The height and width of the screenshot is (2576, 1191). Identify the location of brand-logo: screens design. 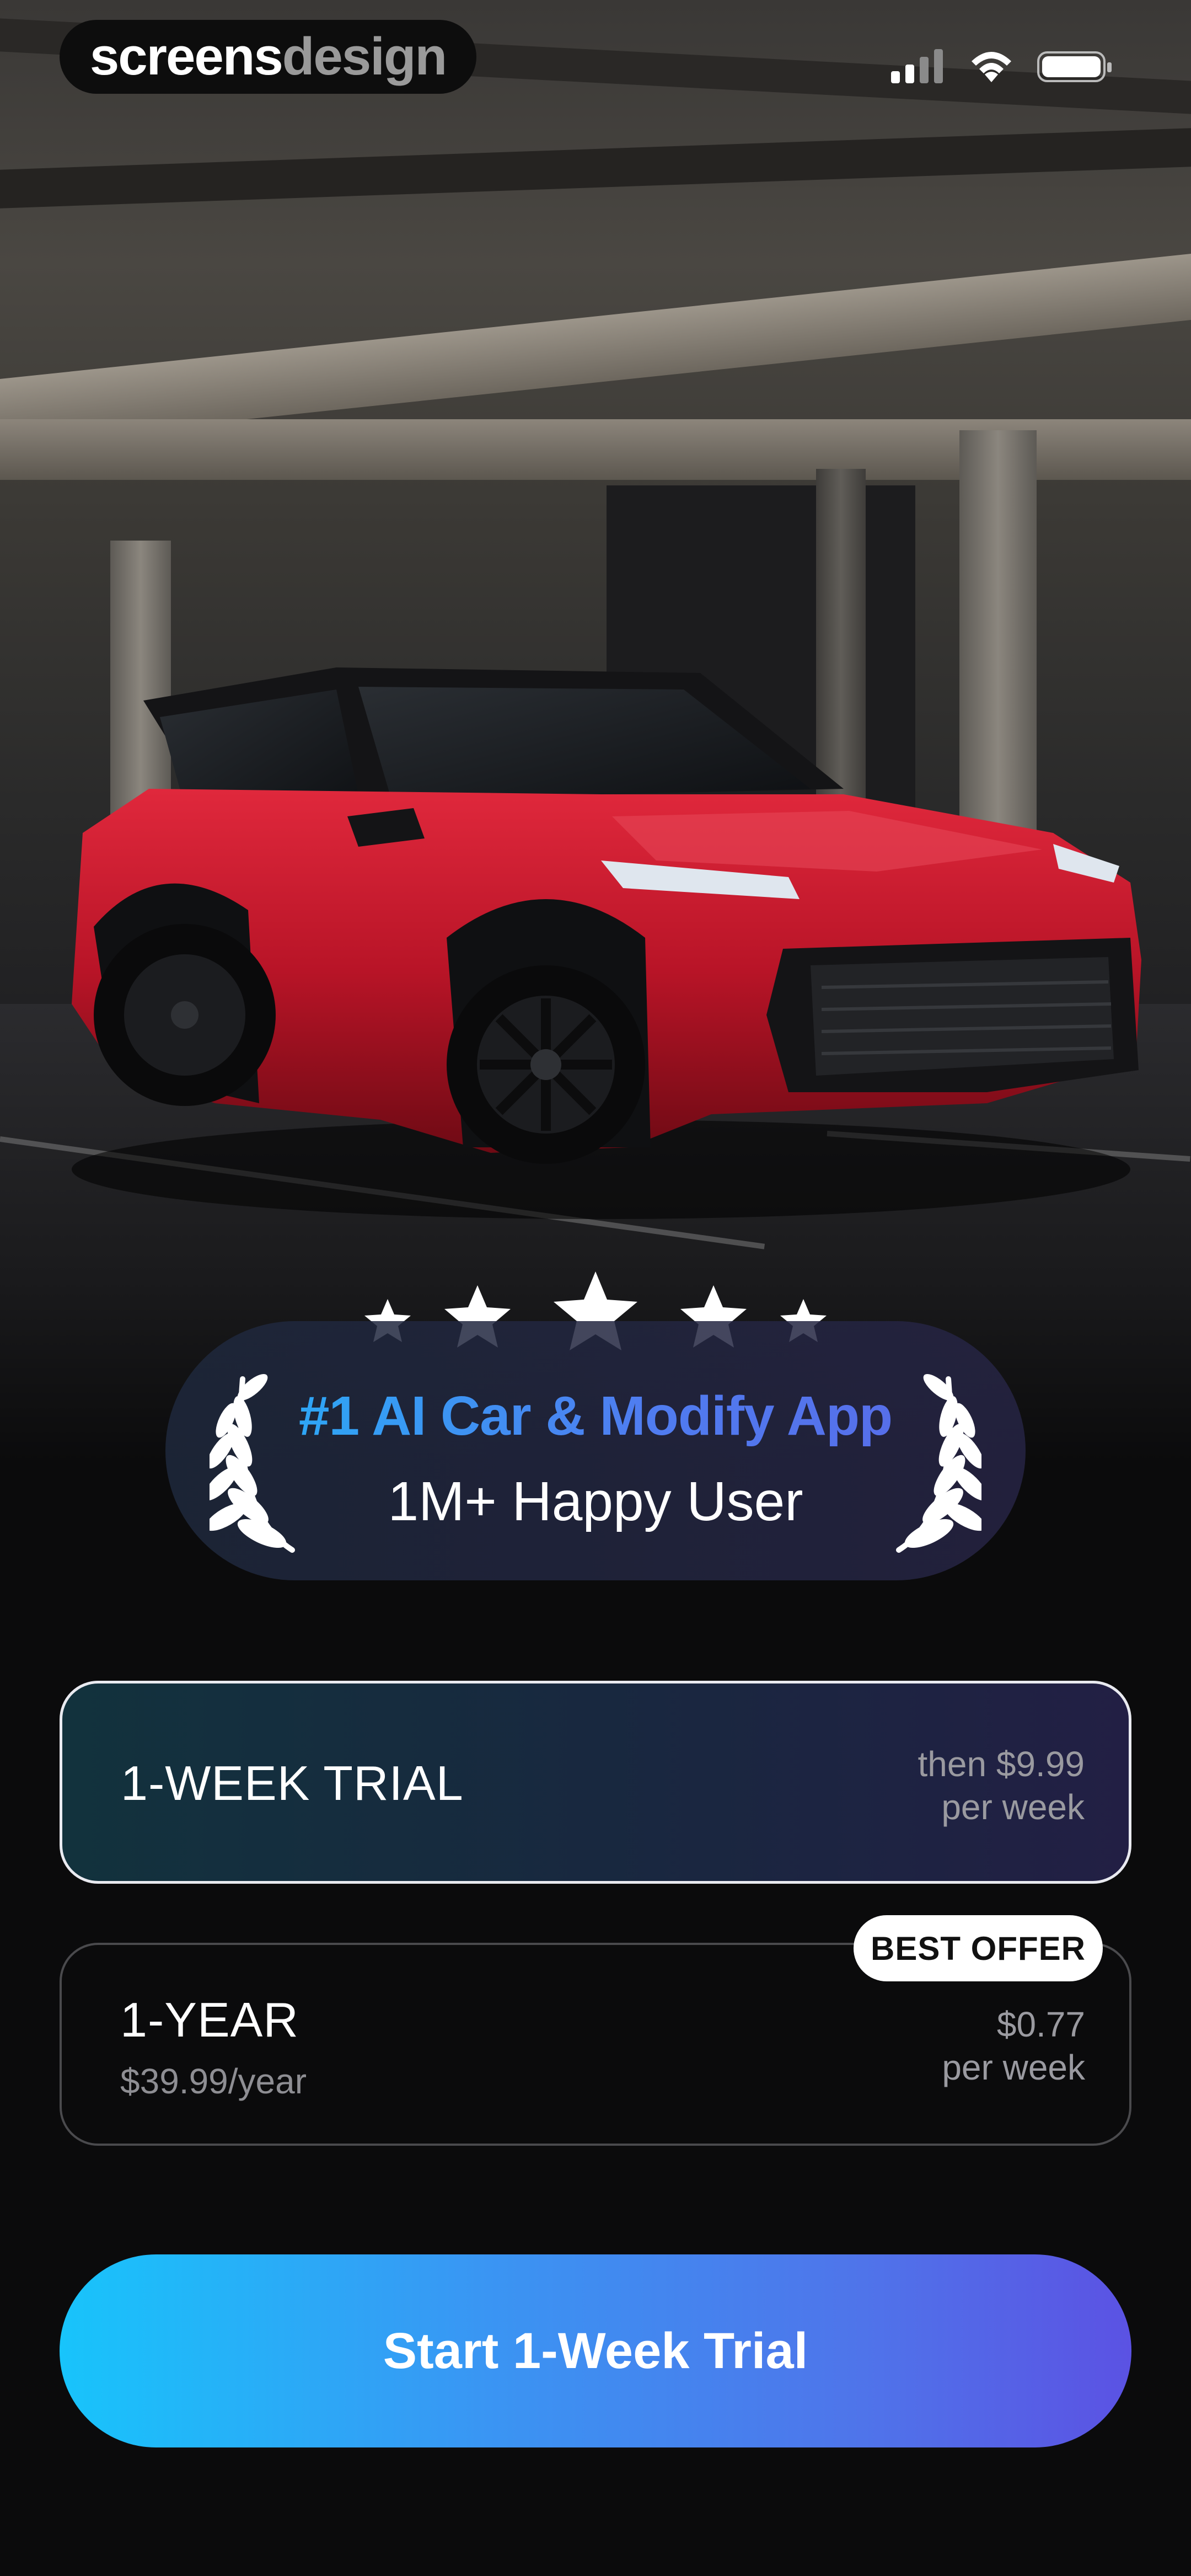
(268, 57).